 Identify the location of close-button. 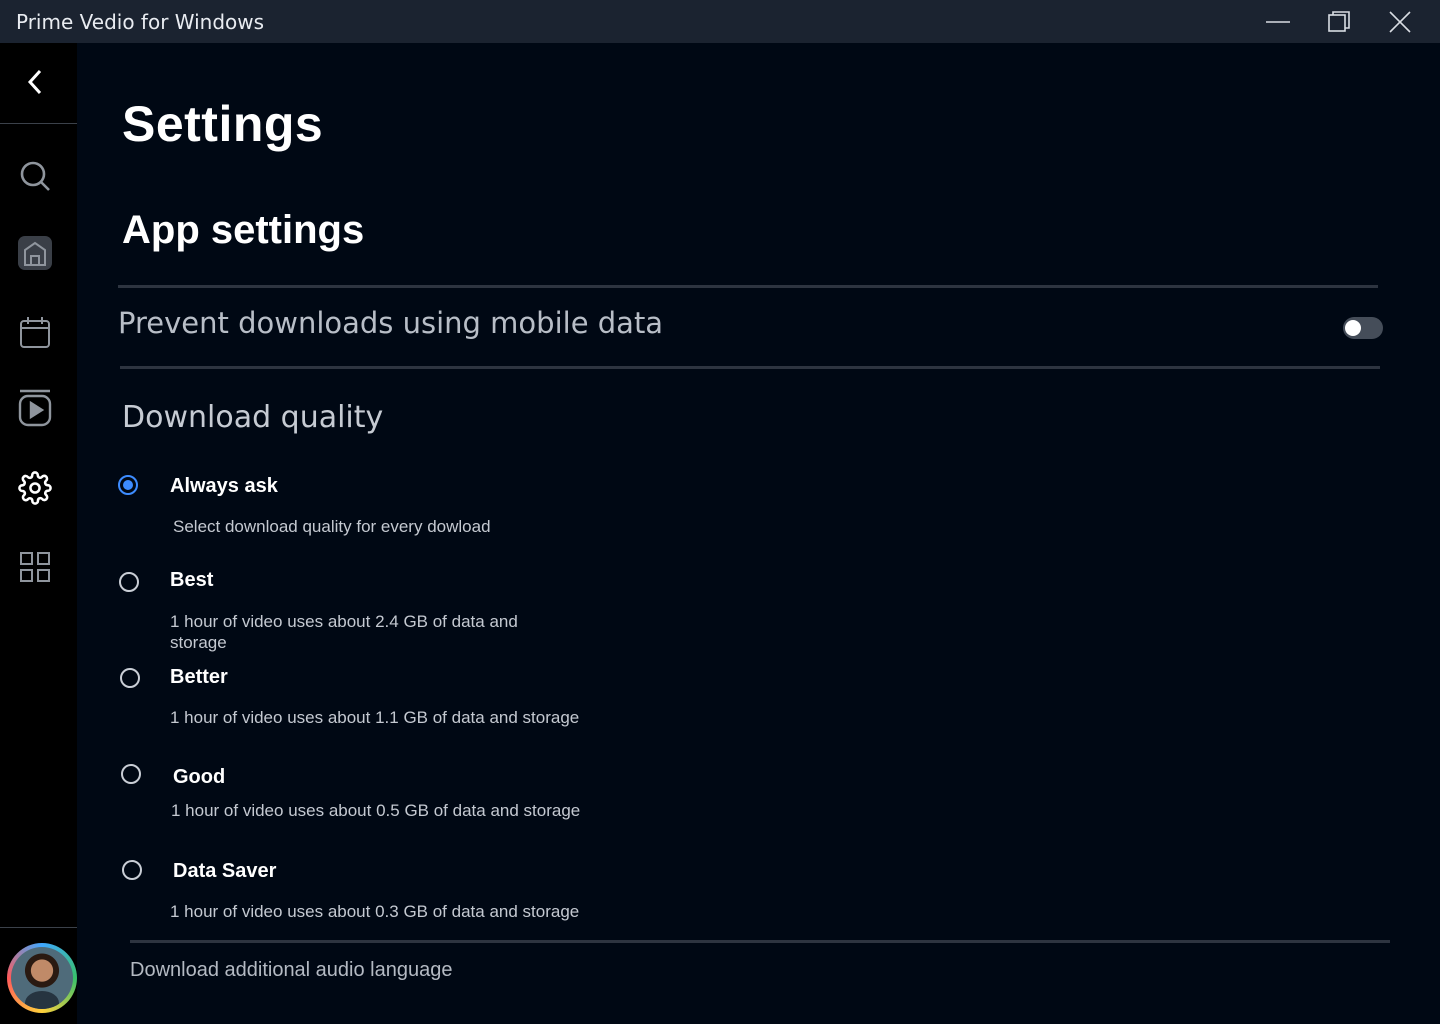
(1400, 21).